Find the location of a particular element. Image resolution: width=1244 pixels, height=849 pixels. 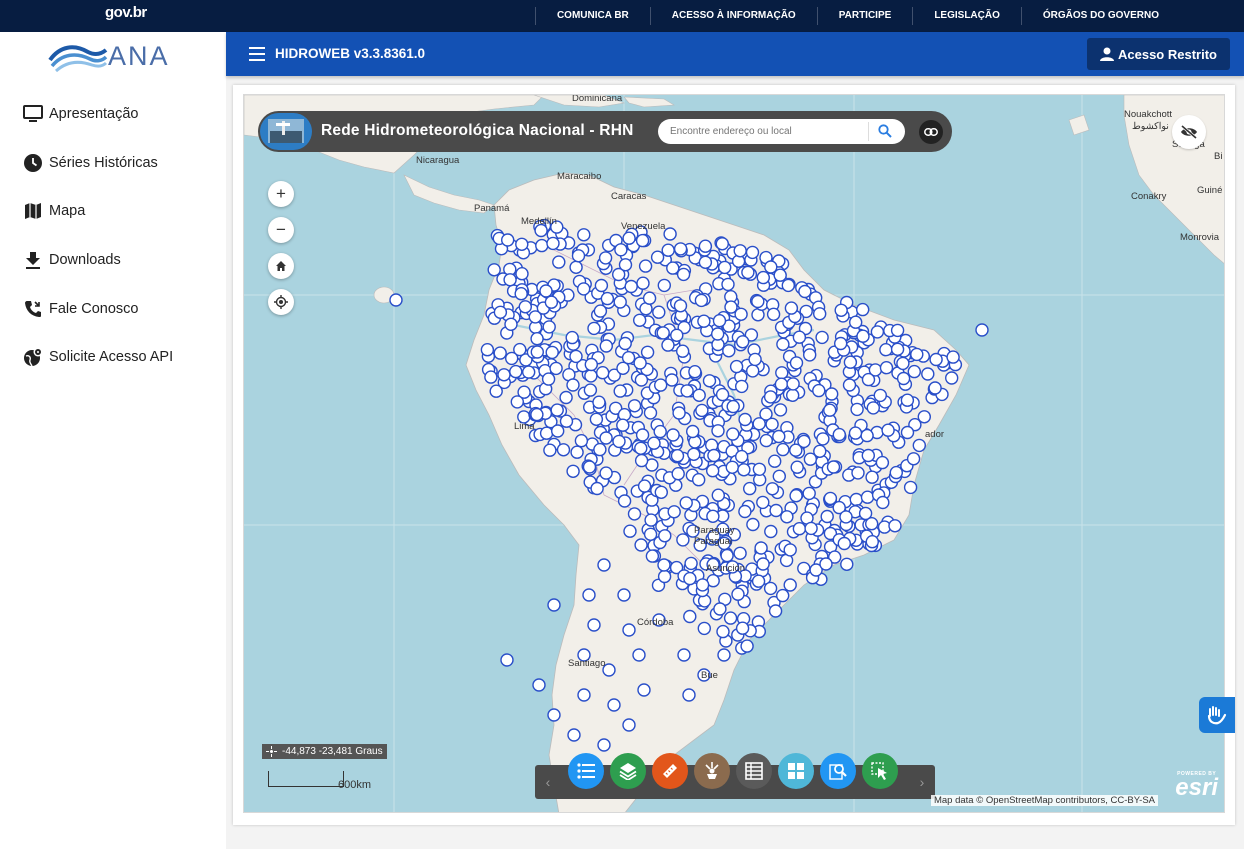

govbr-link-legislacao: LEGISLAÇÃO is located at coordinates (966, 16).